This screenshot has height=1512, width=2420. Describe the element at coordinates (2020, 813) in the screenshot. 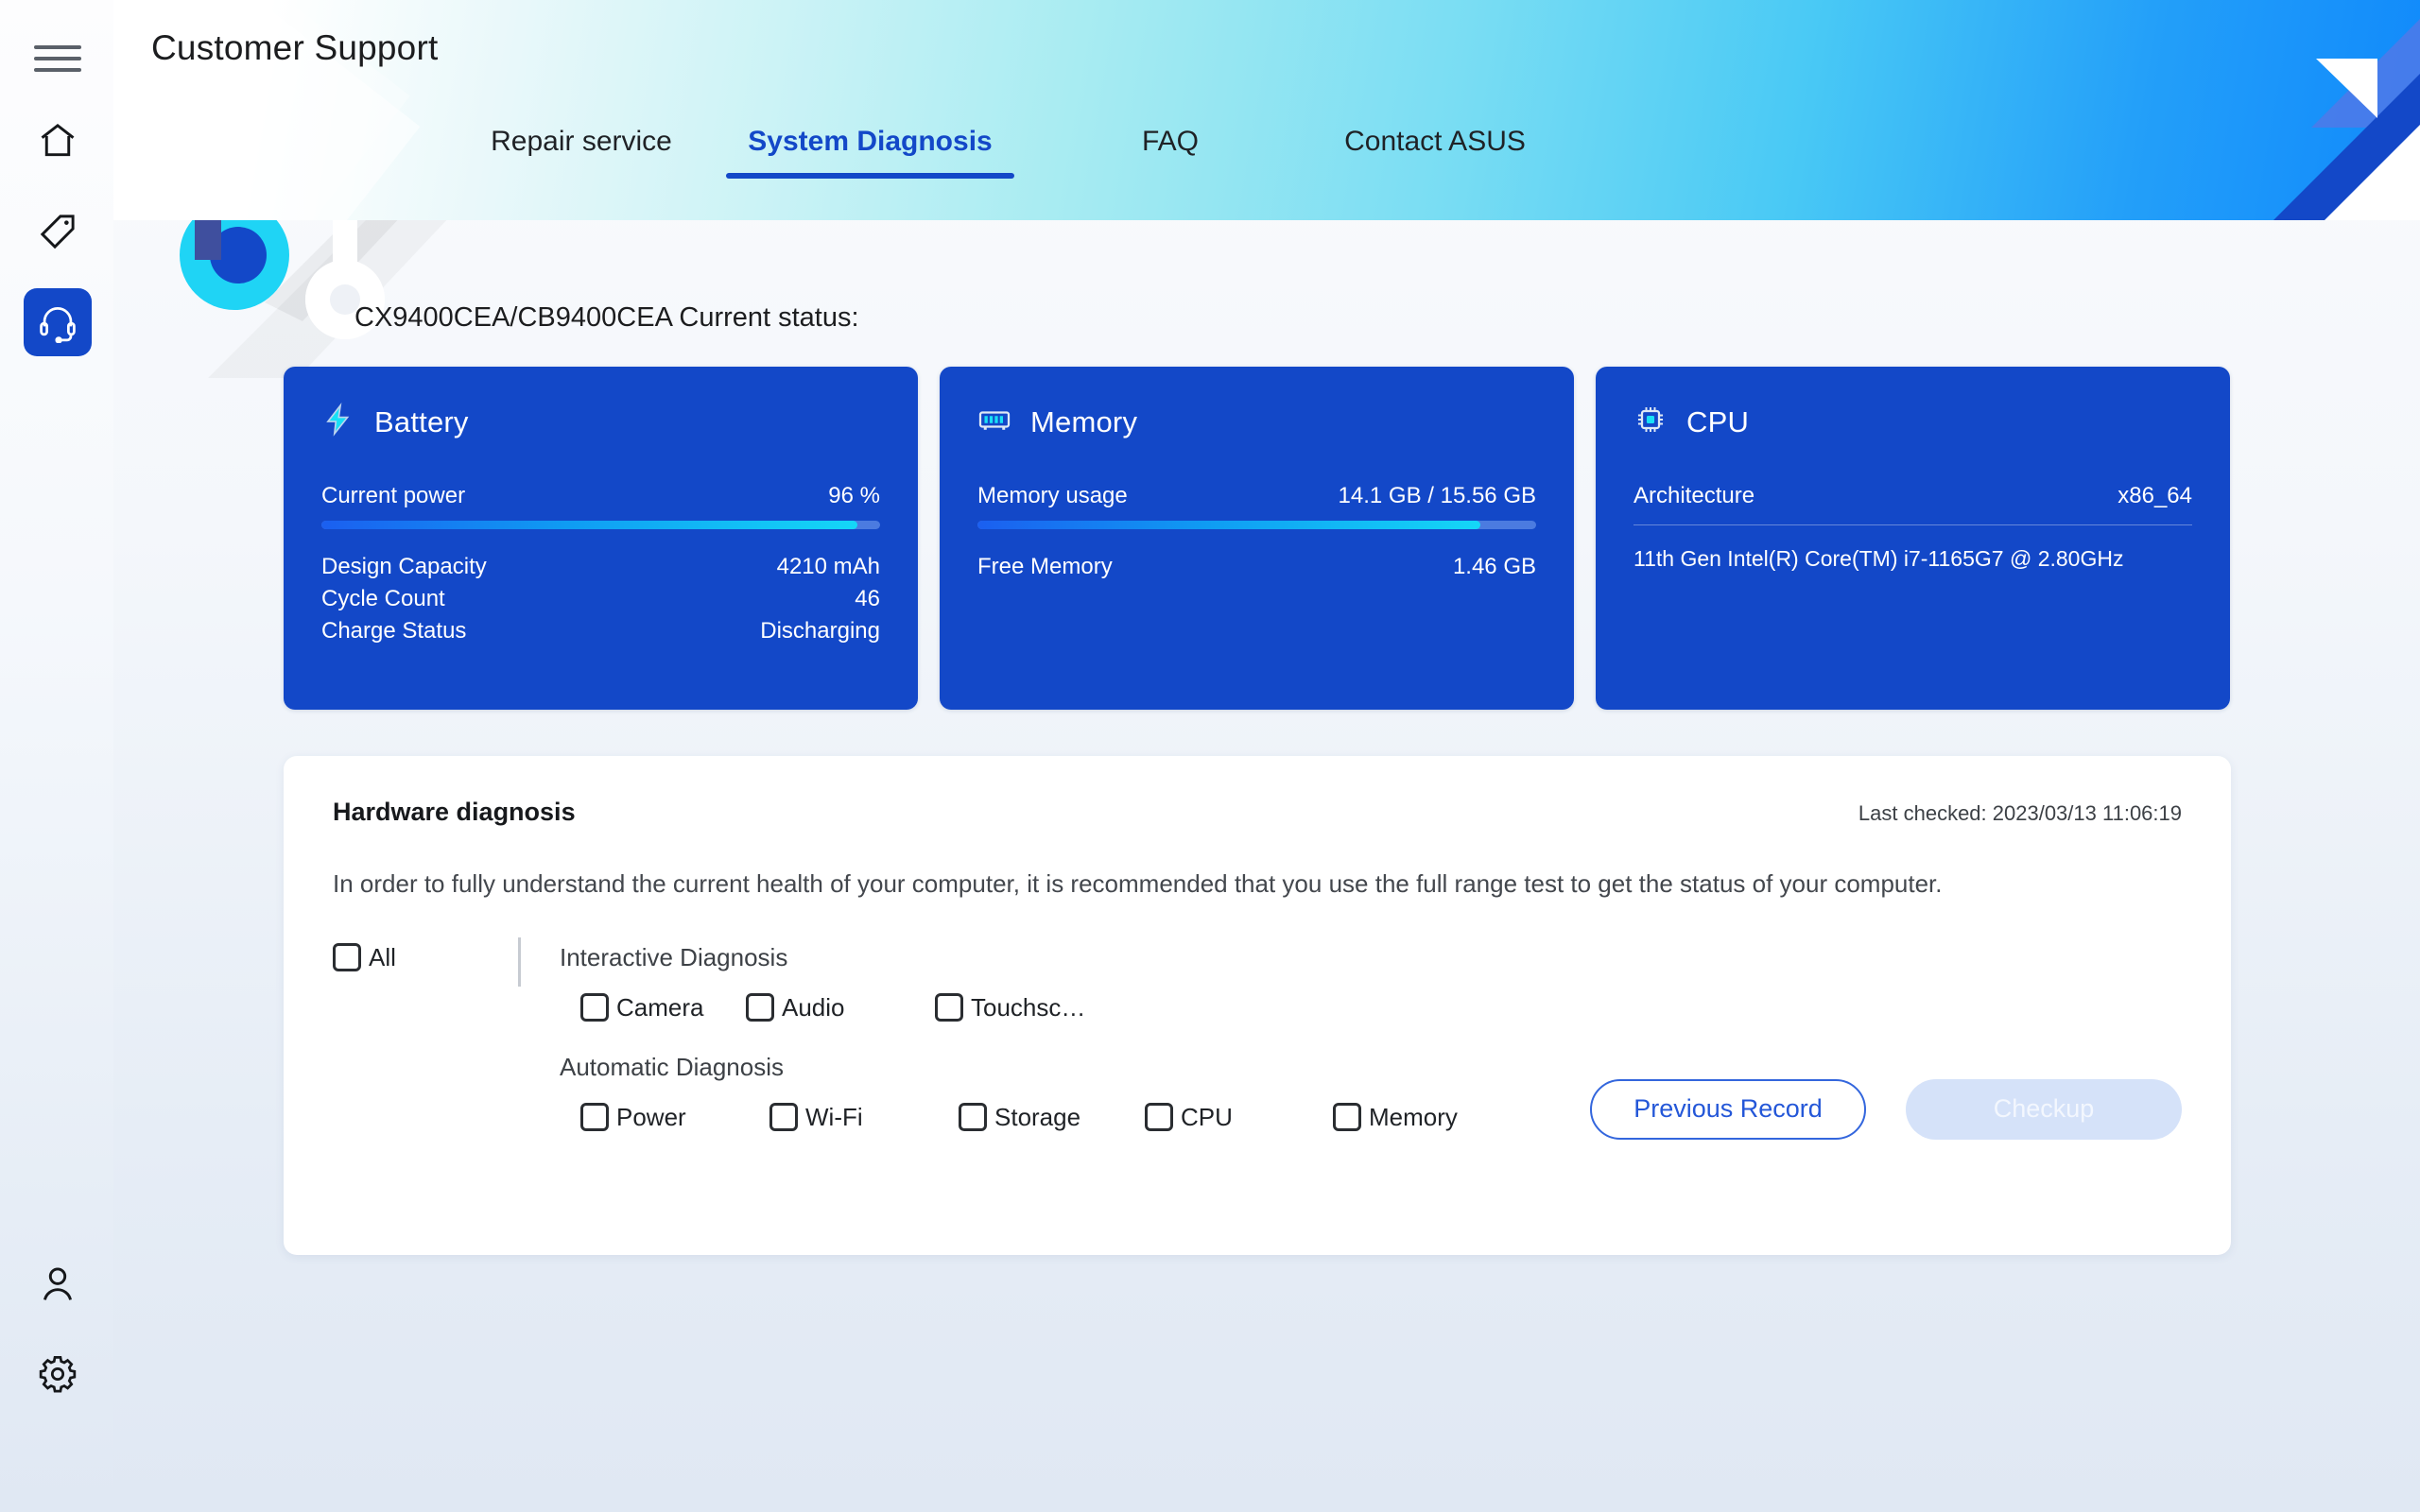

I see `last-checked-text: Last checked: 2023/03/13 11:06:19` at that location.